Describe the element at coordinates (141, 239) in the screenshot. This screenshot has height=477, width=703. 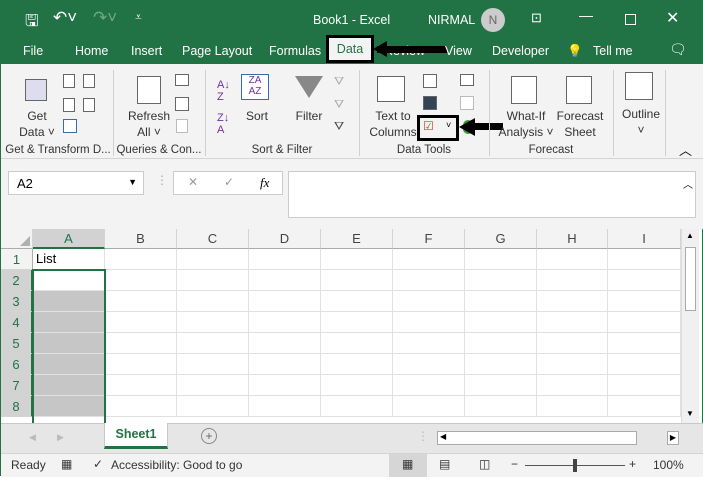
I see `column-header: B` at that location.